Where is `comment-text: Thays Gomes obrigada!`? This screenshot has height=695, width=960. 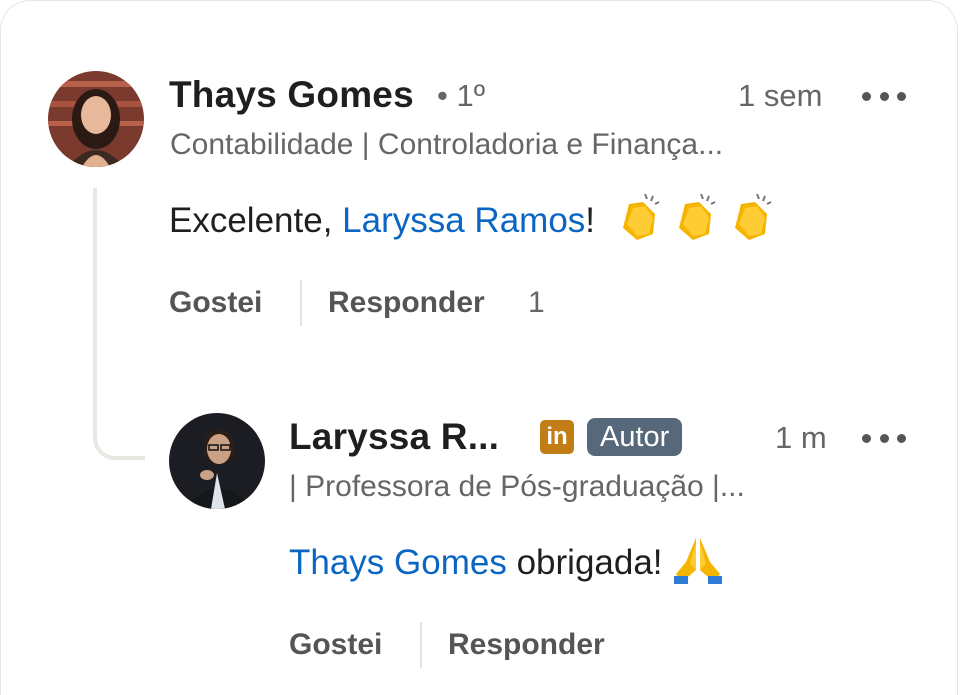 comment-text: Thays Gomes obrigada! is located at coordinates (506, 564).